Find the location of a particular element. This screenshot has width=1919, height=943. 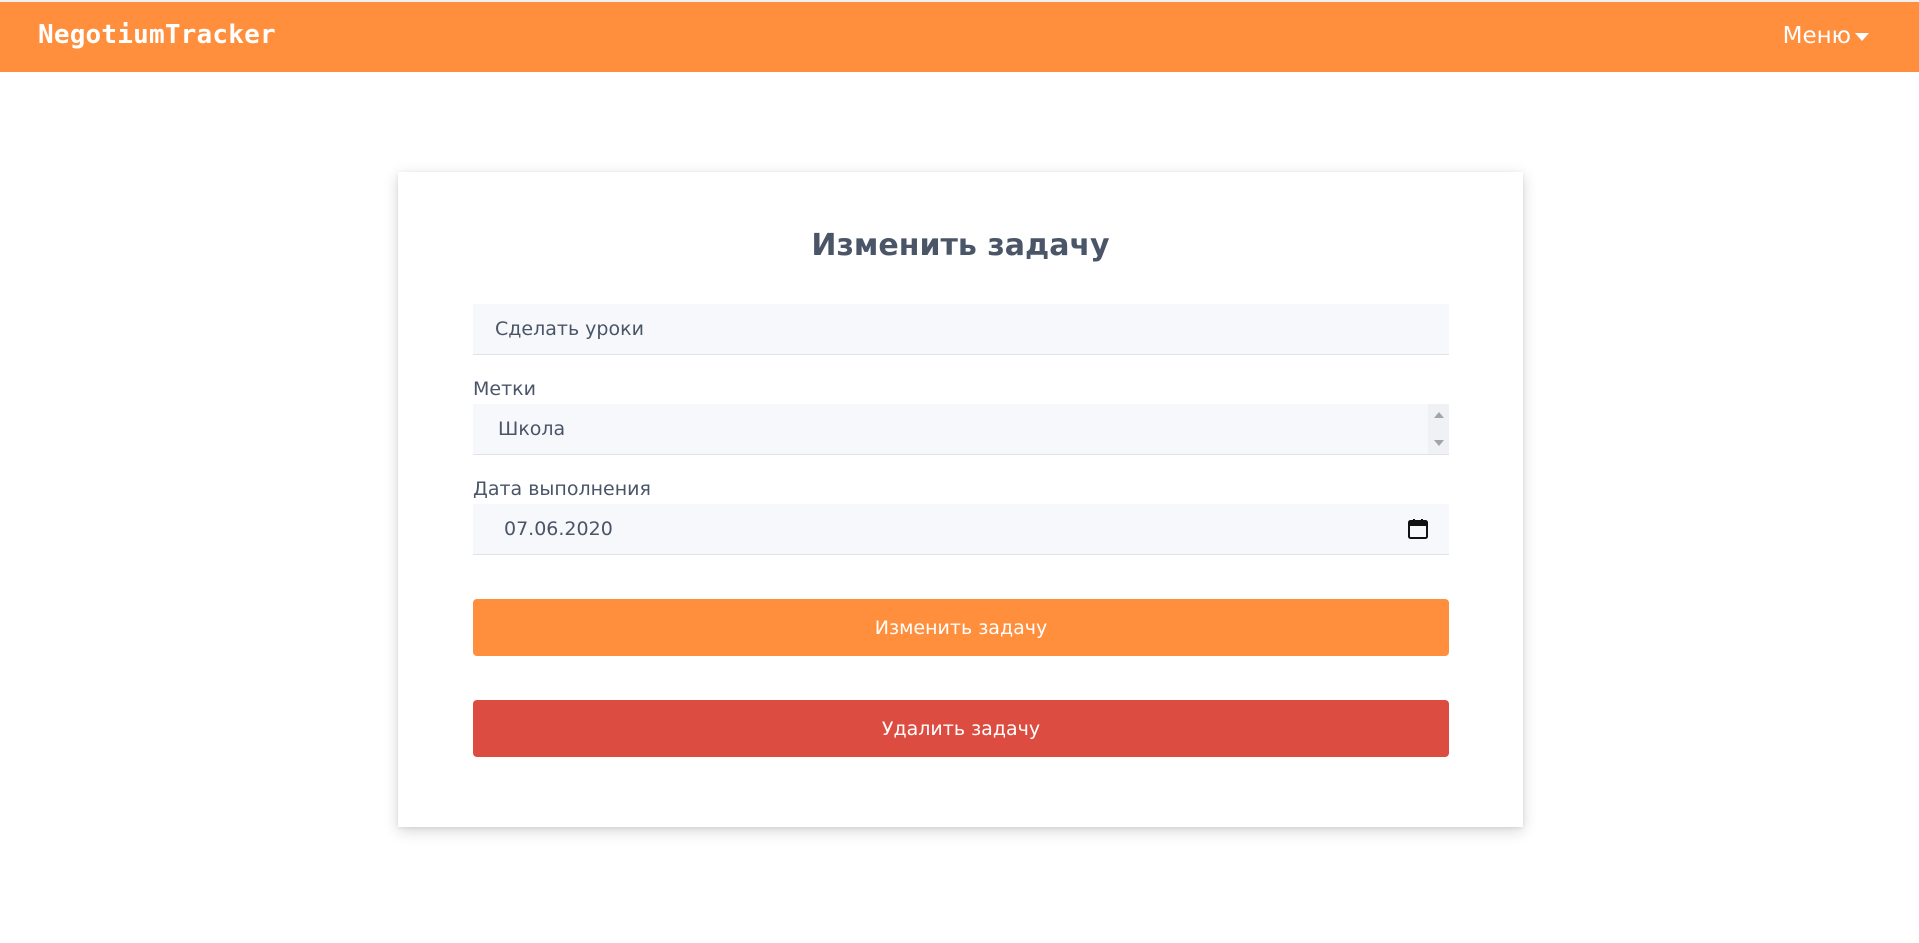

due-date-input: 07.06.2020 is located at coordinates (961, 529).